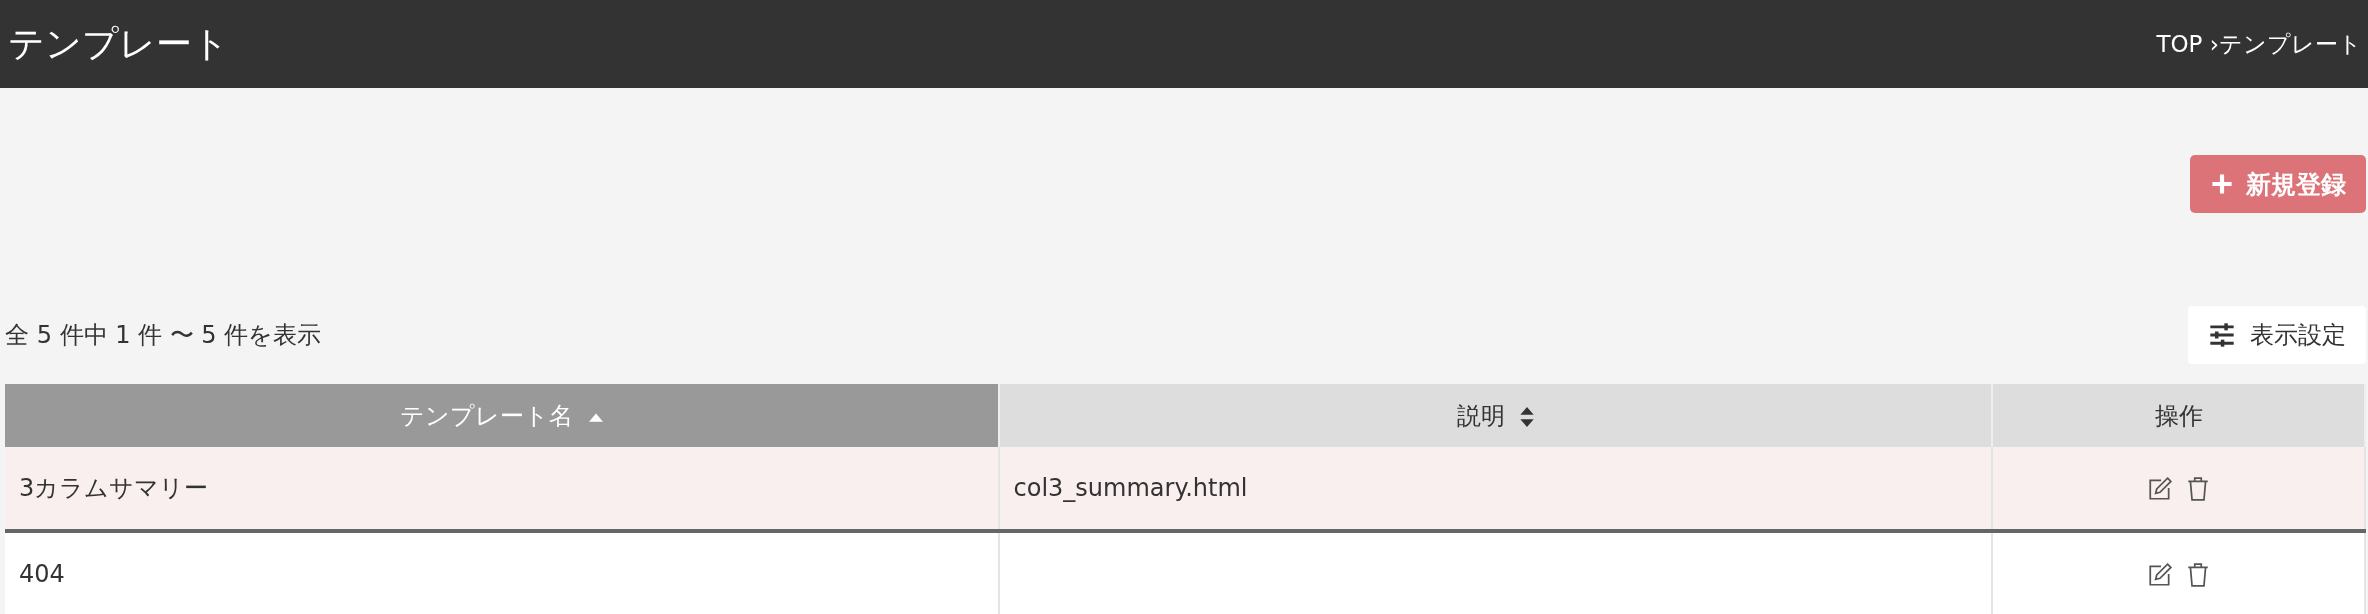  I want to click on display-settings-button: 表示設定, so click(2277, 335).